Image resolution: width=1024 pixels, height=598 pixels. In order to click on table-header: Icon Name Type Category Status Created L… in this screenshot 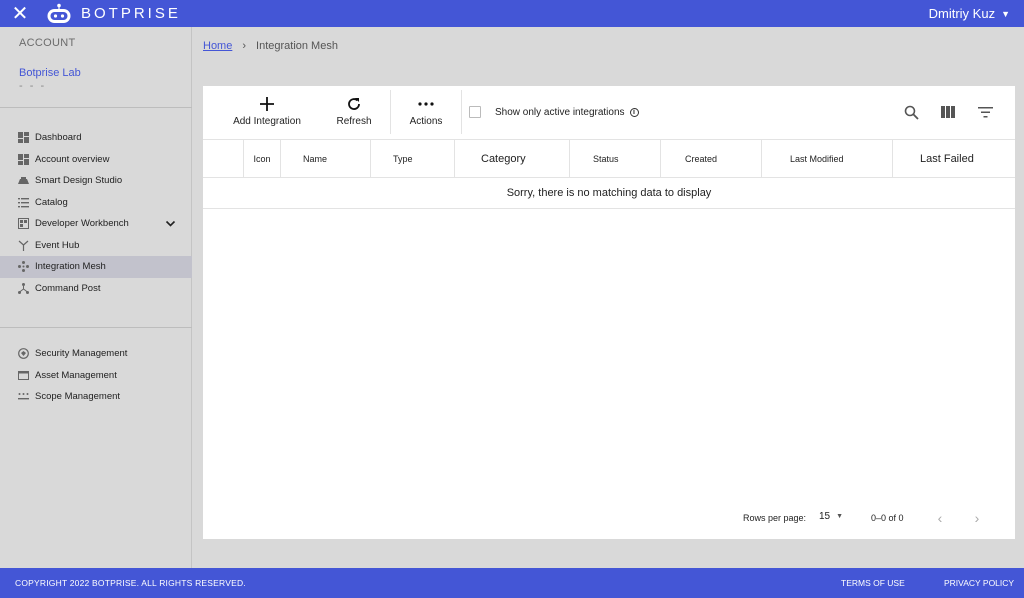, I will do `click(609, 158)`.